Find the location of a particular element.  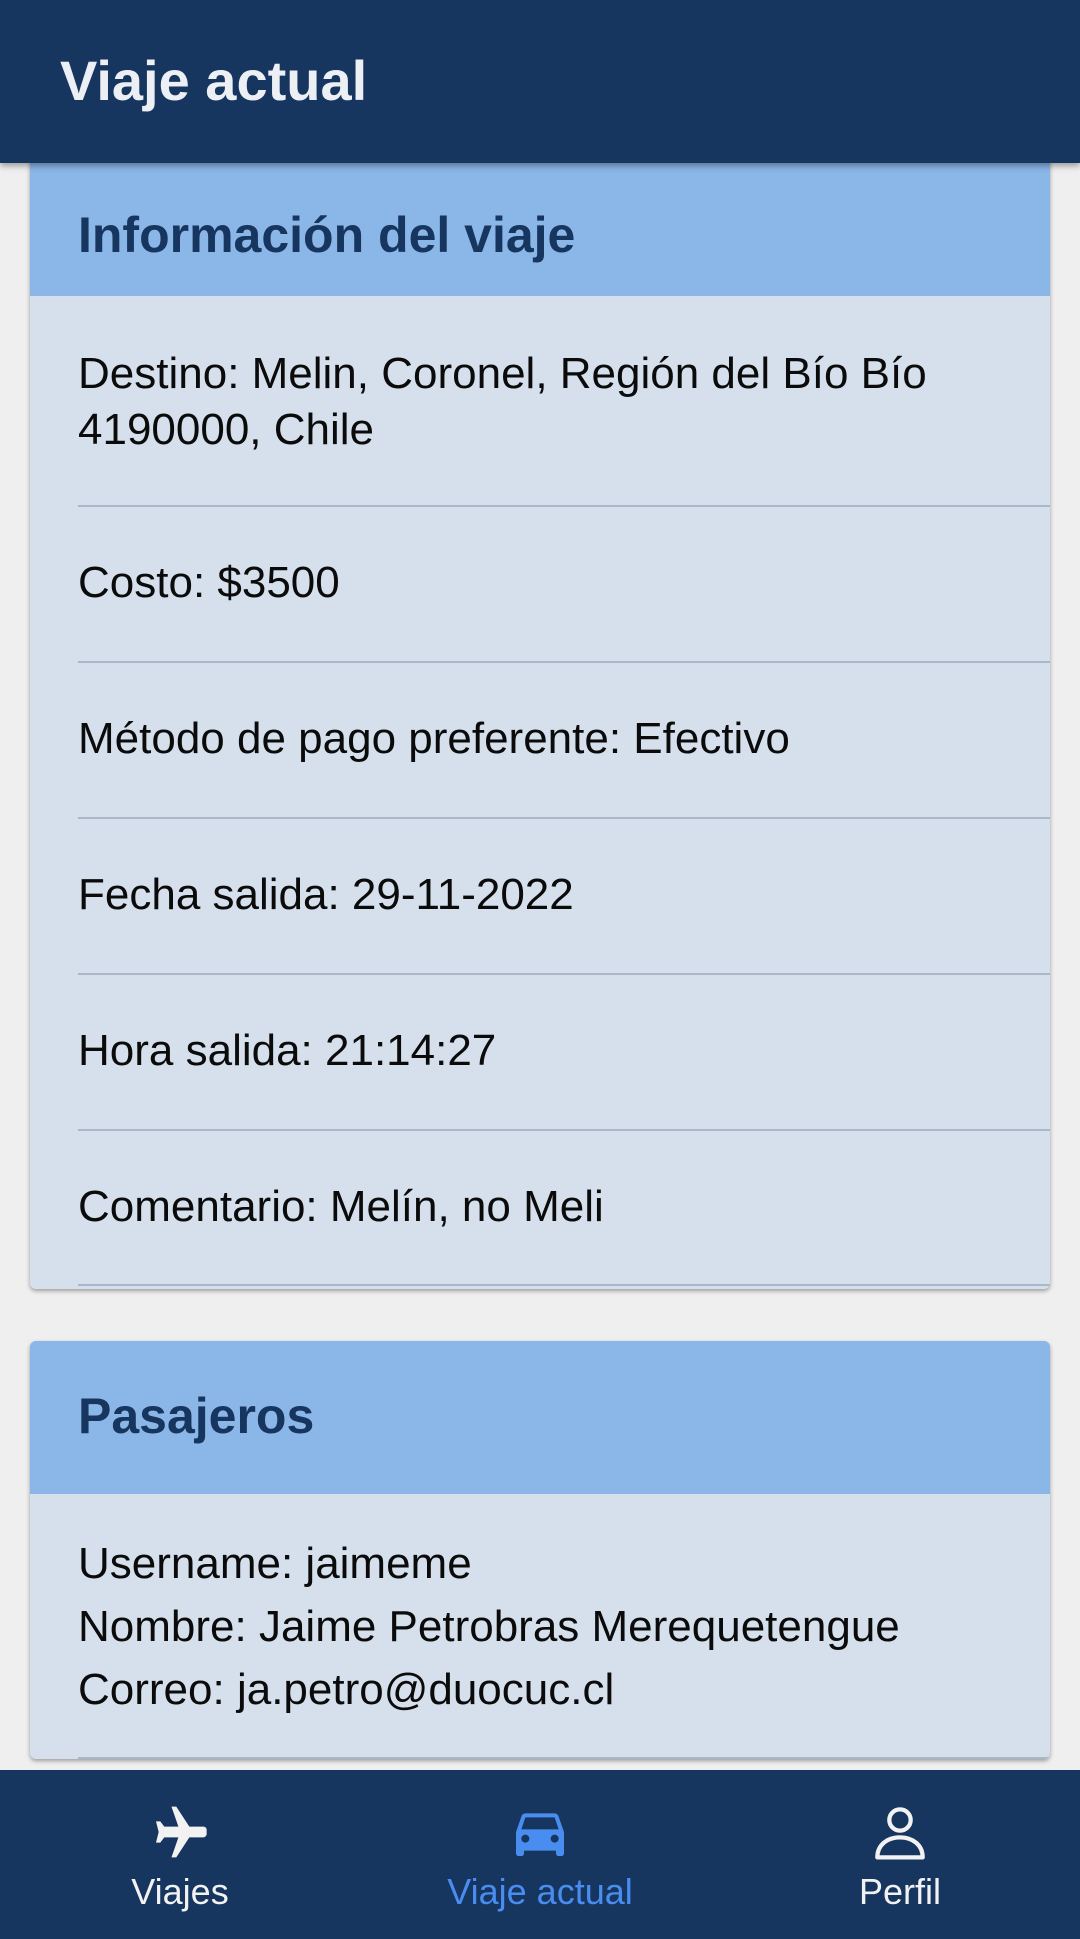

tab-perfil-label: Perfil is located at coordinates (900, 1891).